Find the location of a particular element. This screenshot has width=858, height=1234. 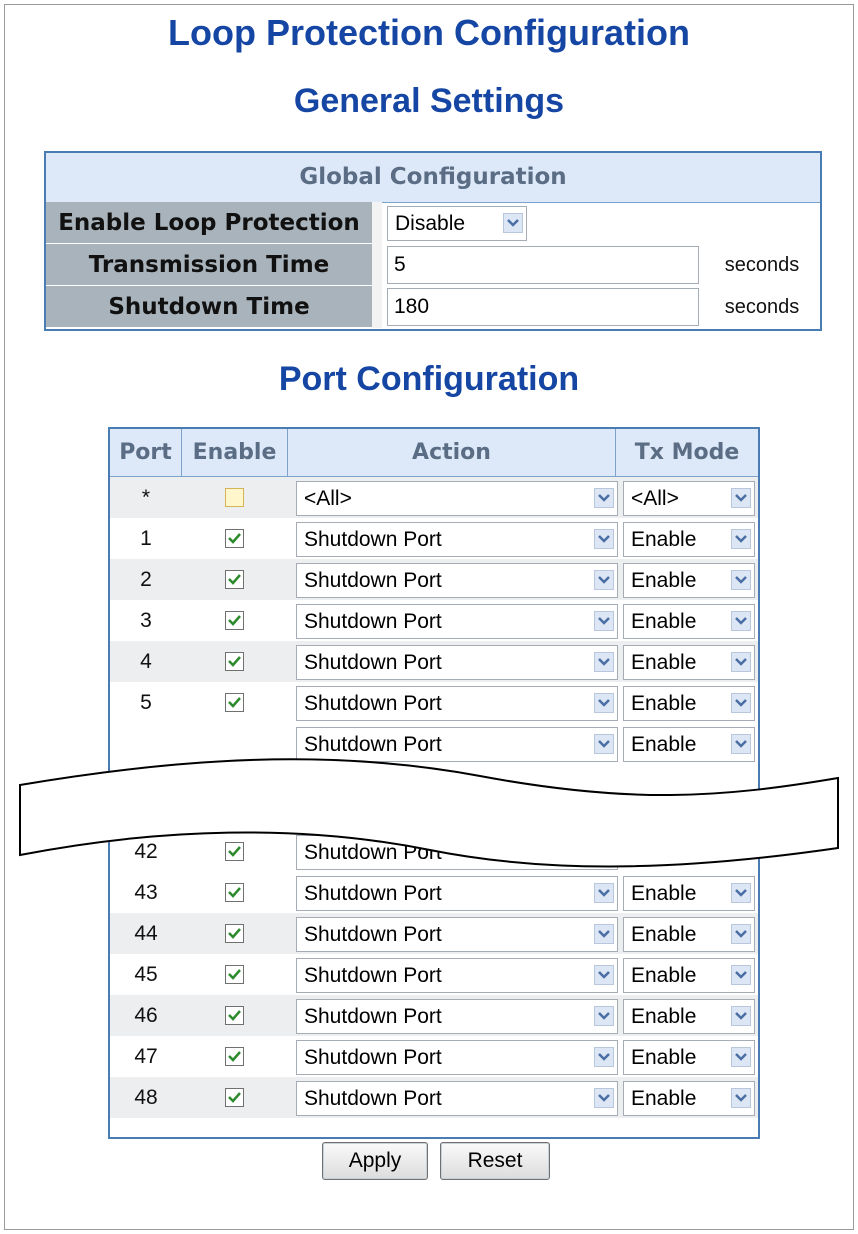

table-row: 1 Shutdown Port Enable is located at coordinates (434, 538).